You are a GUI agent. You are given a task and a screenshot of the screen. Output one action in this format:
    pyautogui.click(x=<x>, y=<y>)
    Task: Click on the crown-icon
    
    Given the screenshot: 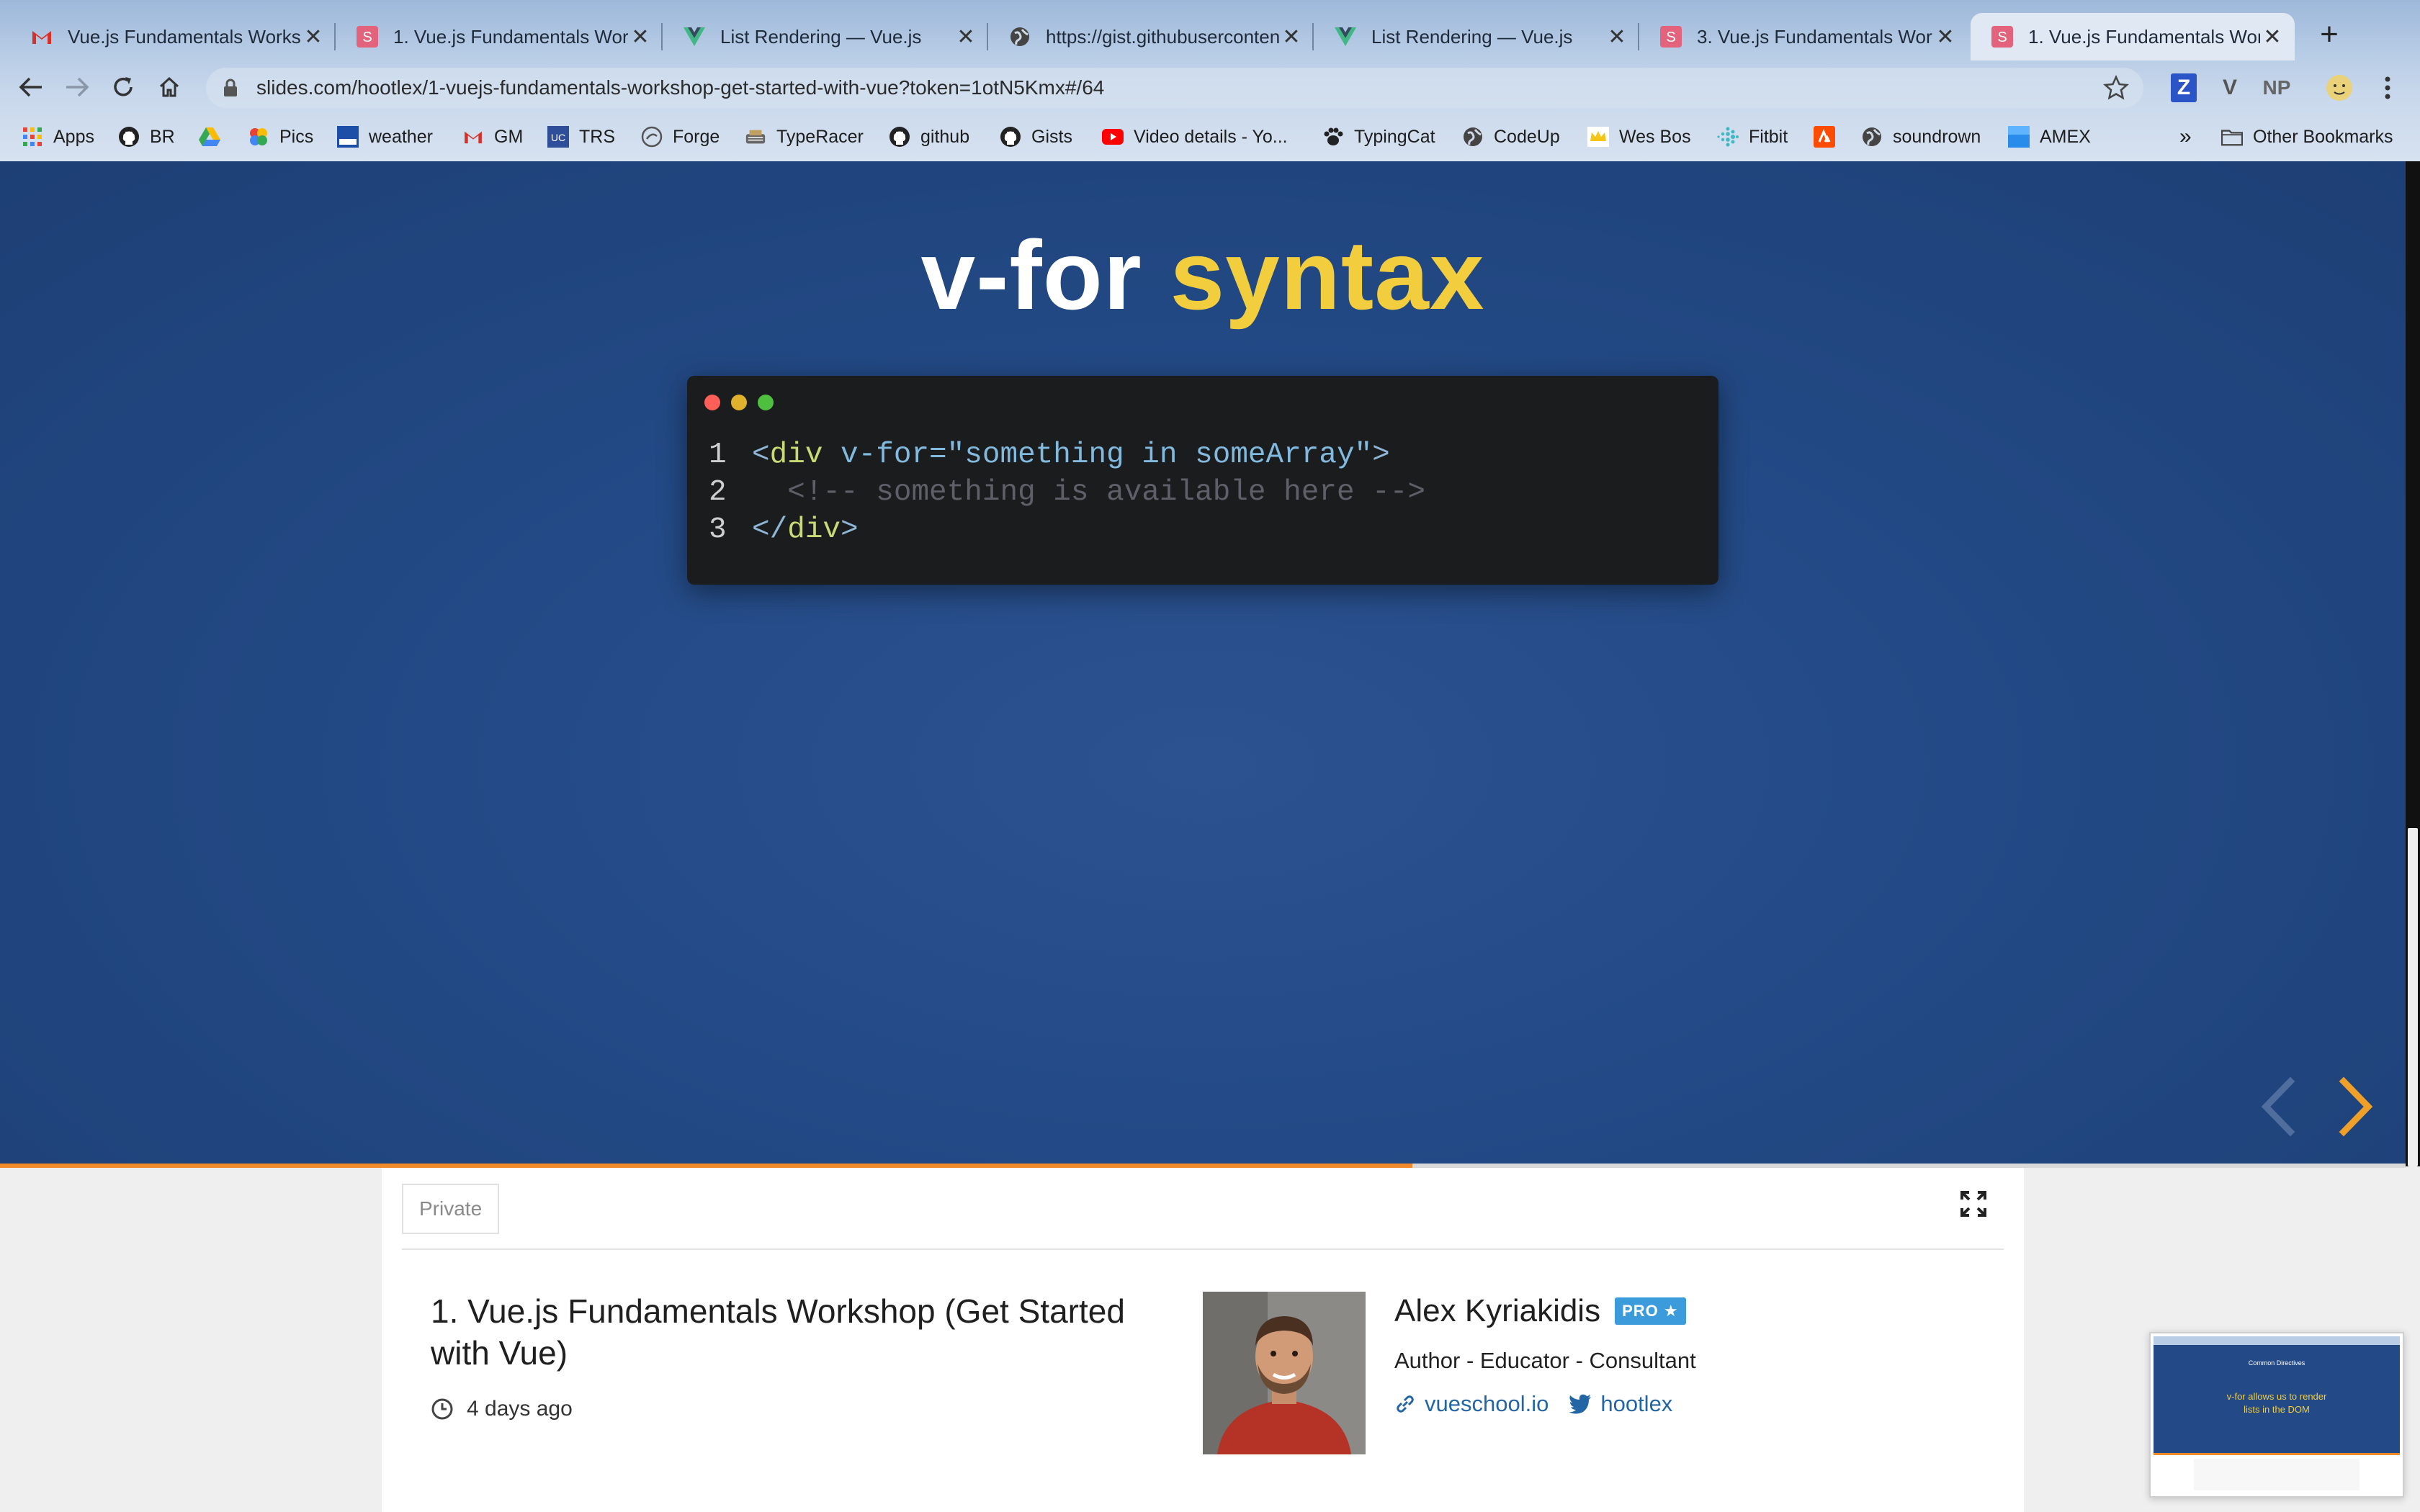 What is the action you would take?
    pyautogui.click(x=1598, y=137)
    